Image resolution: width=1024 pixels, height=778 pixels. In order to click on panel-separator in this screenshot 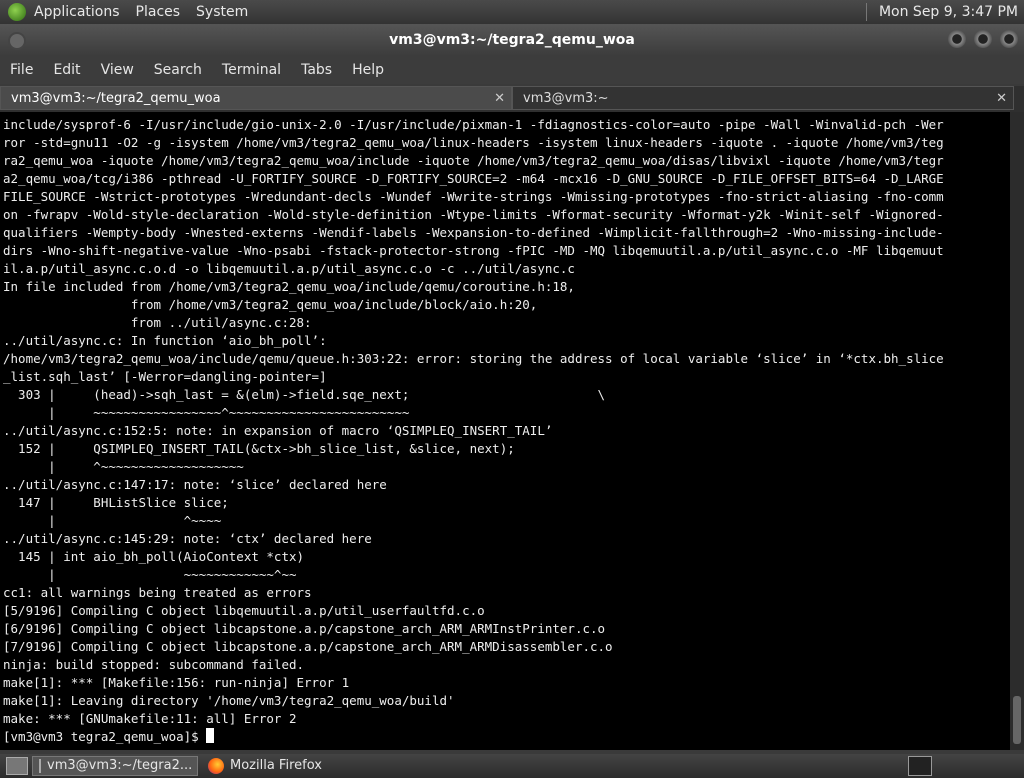, I will do `click(866, 12)`.